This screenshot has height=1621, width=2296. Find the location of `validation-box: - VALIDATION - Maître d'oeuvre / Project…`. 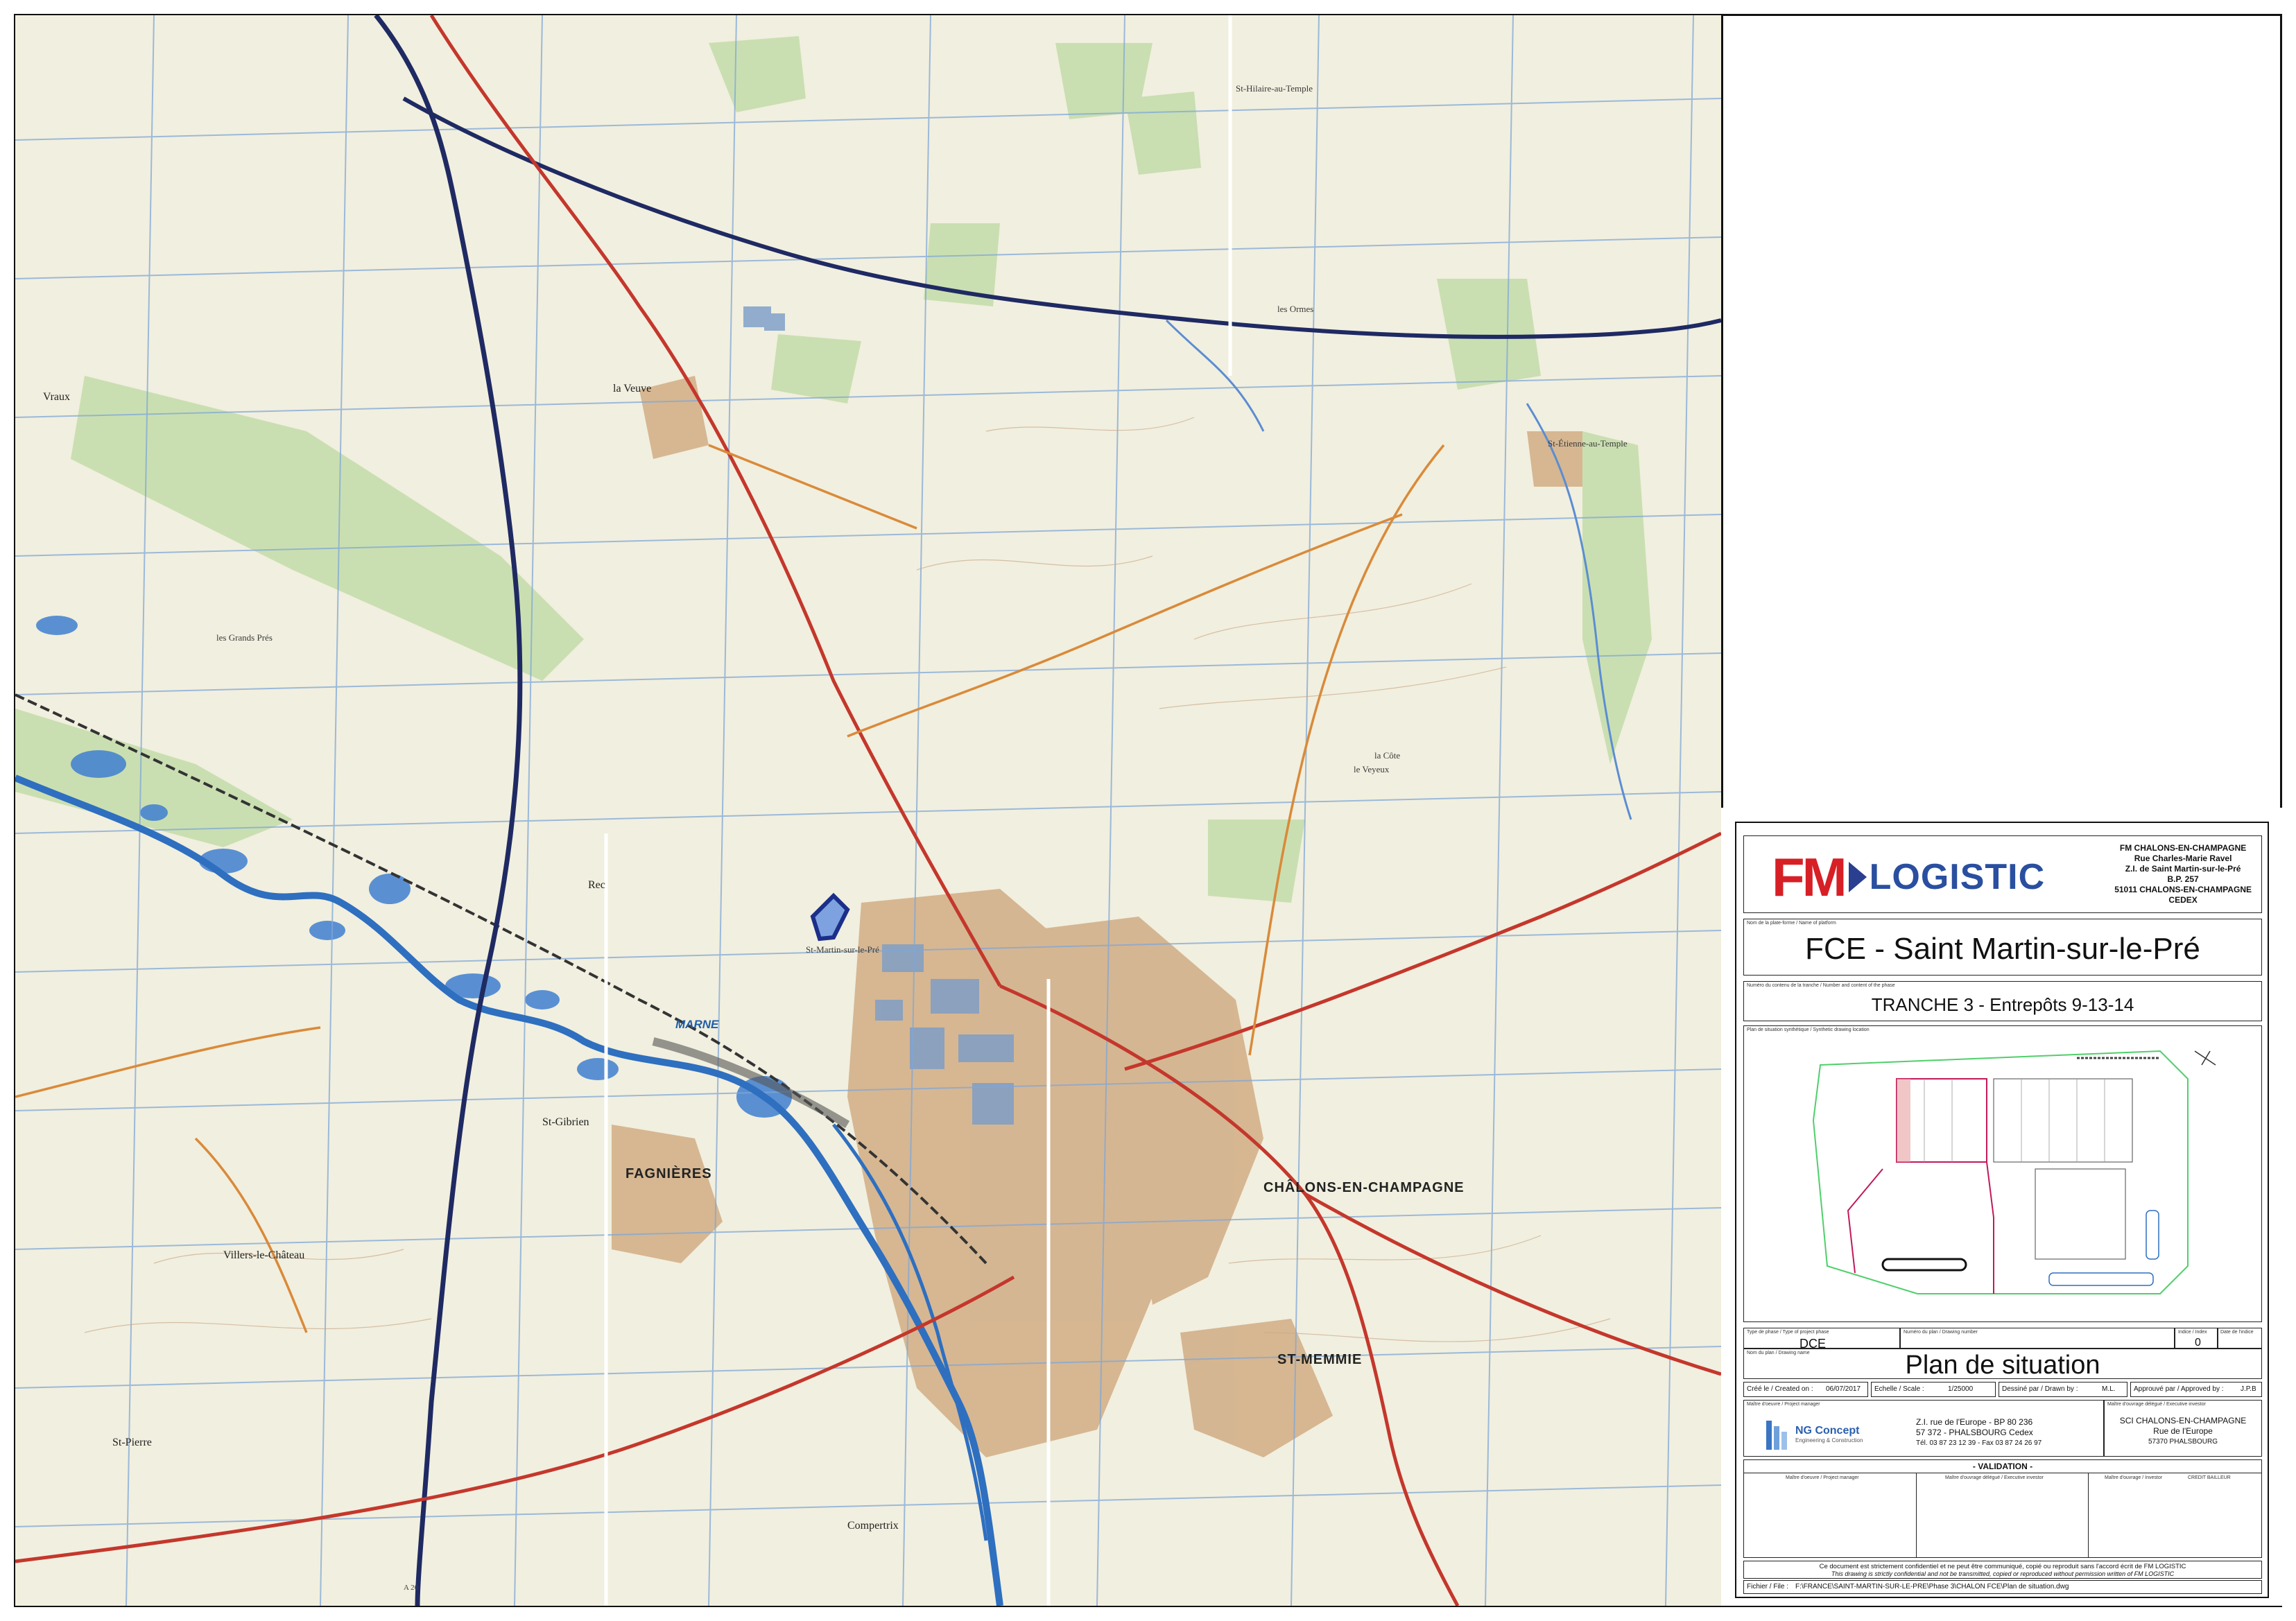

validation-box: - VALIDATION - Maître d'oeuvre / Project… is located at coordinates (2002, 1509).